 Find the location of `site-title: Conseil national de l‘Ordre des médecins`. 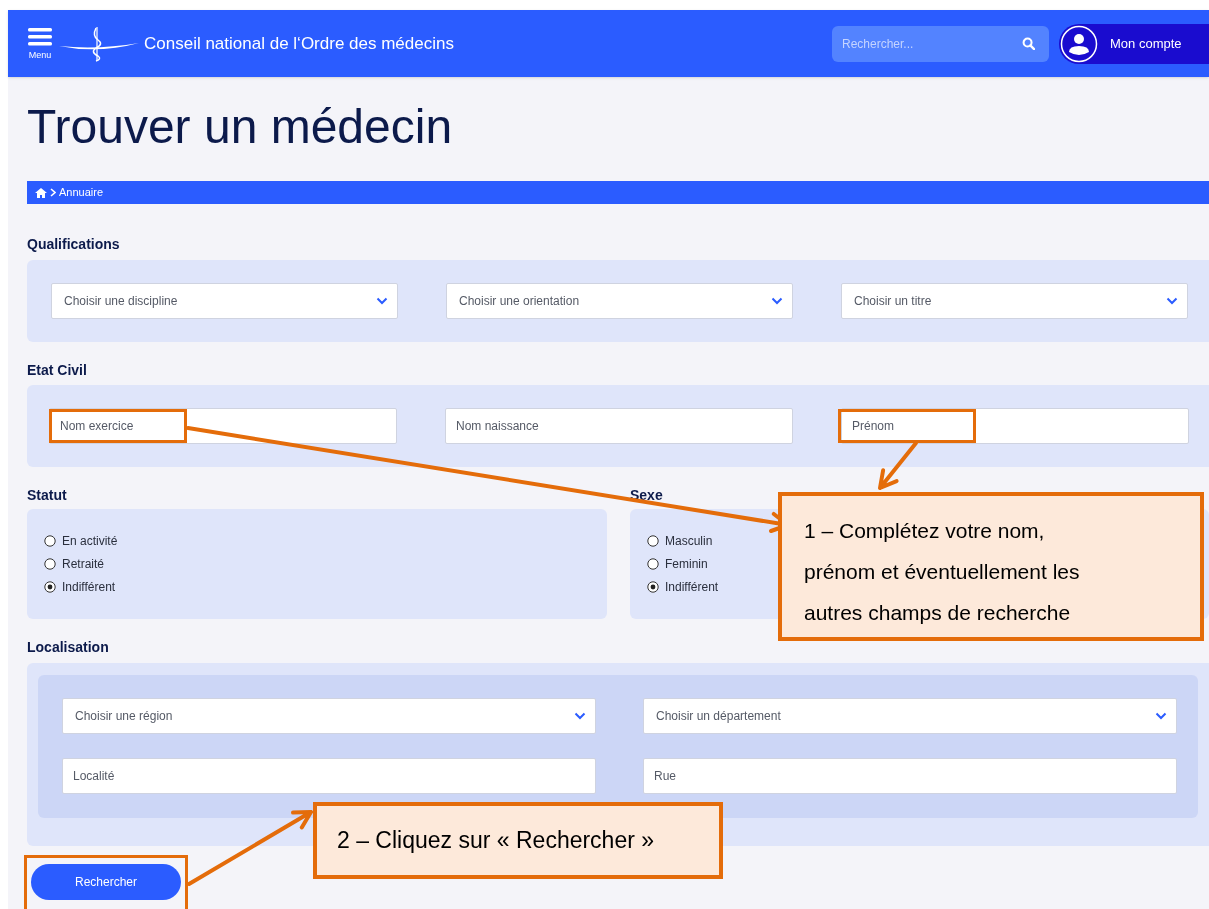

site-title: Conseil national de l‘Ordre des médecins is located at coordinates (299, 43).